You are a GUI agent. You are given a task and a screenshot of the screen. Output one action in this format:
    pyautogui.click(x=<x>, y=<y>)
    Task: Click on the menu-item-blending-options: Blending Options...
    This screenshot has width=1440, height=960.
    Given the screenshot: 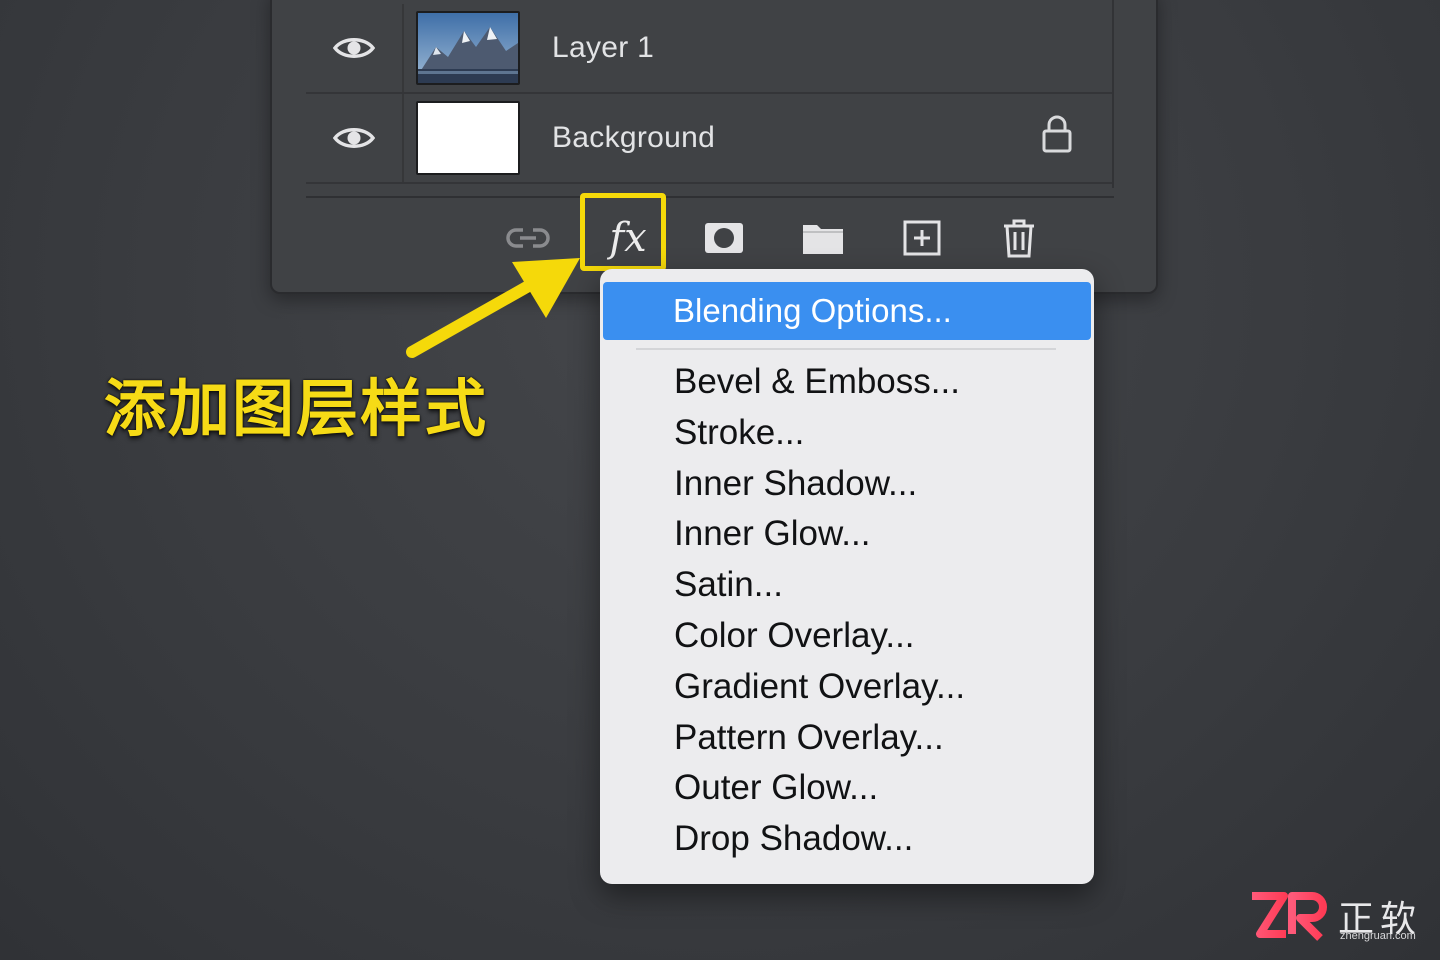 What is the action you would take?
    pyautogui.click(x=847, y=311)
    